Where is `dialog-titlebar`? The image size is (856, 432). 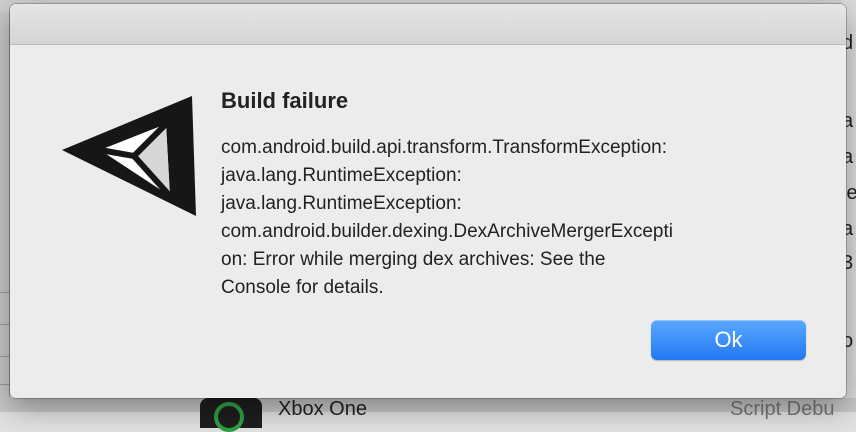 dialog-titlebar is located at coordinates (428, 24).